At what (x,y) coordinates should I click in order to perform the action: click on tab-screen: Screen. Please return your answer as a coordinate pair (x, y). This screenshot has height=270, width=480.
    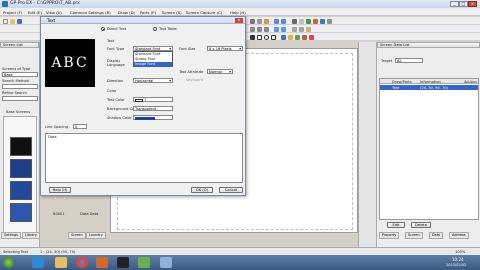
    Looking at the image, I should click on (414, 235).